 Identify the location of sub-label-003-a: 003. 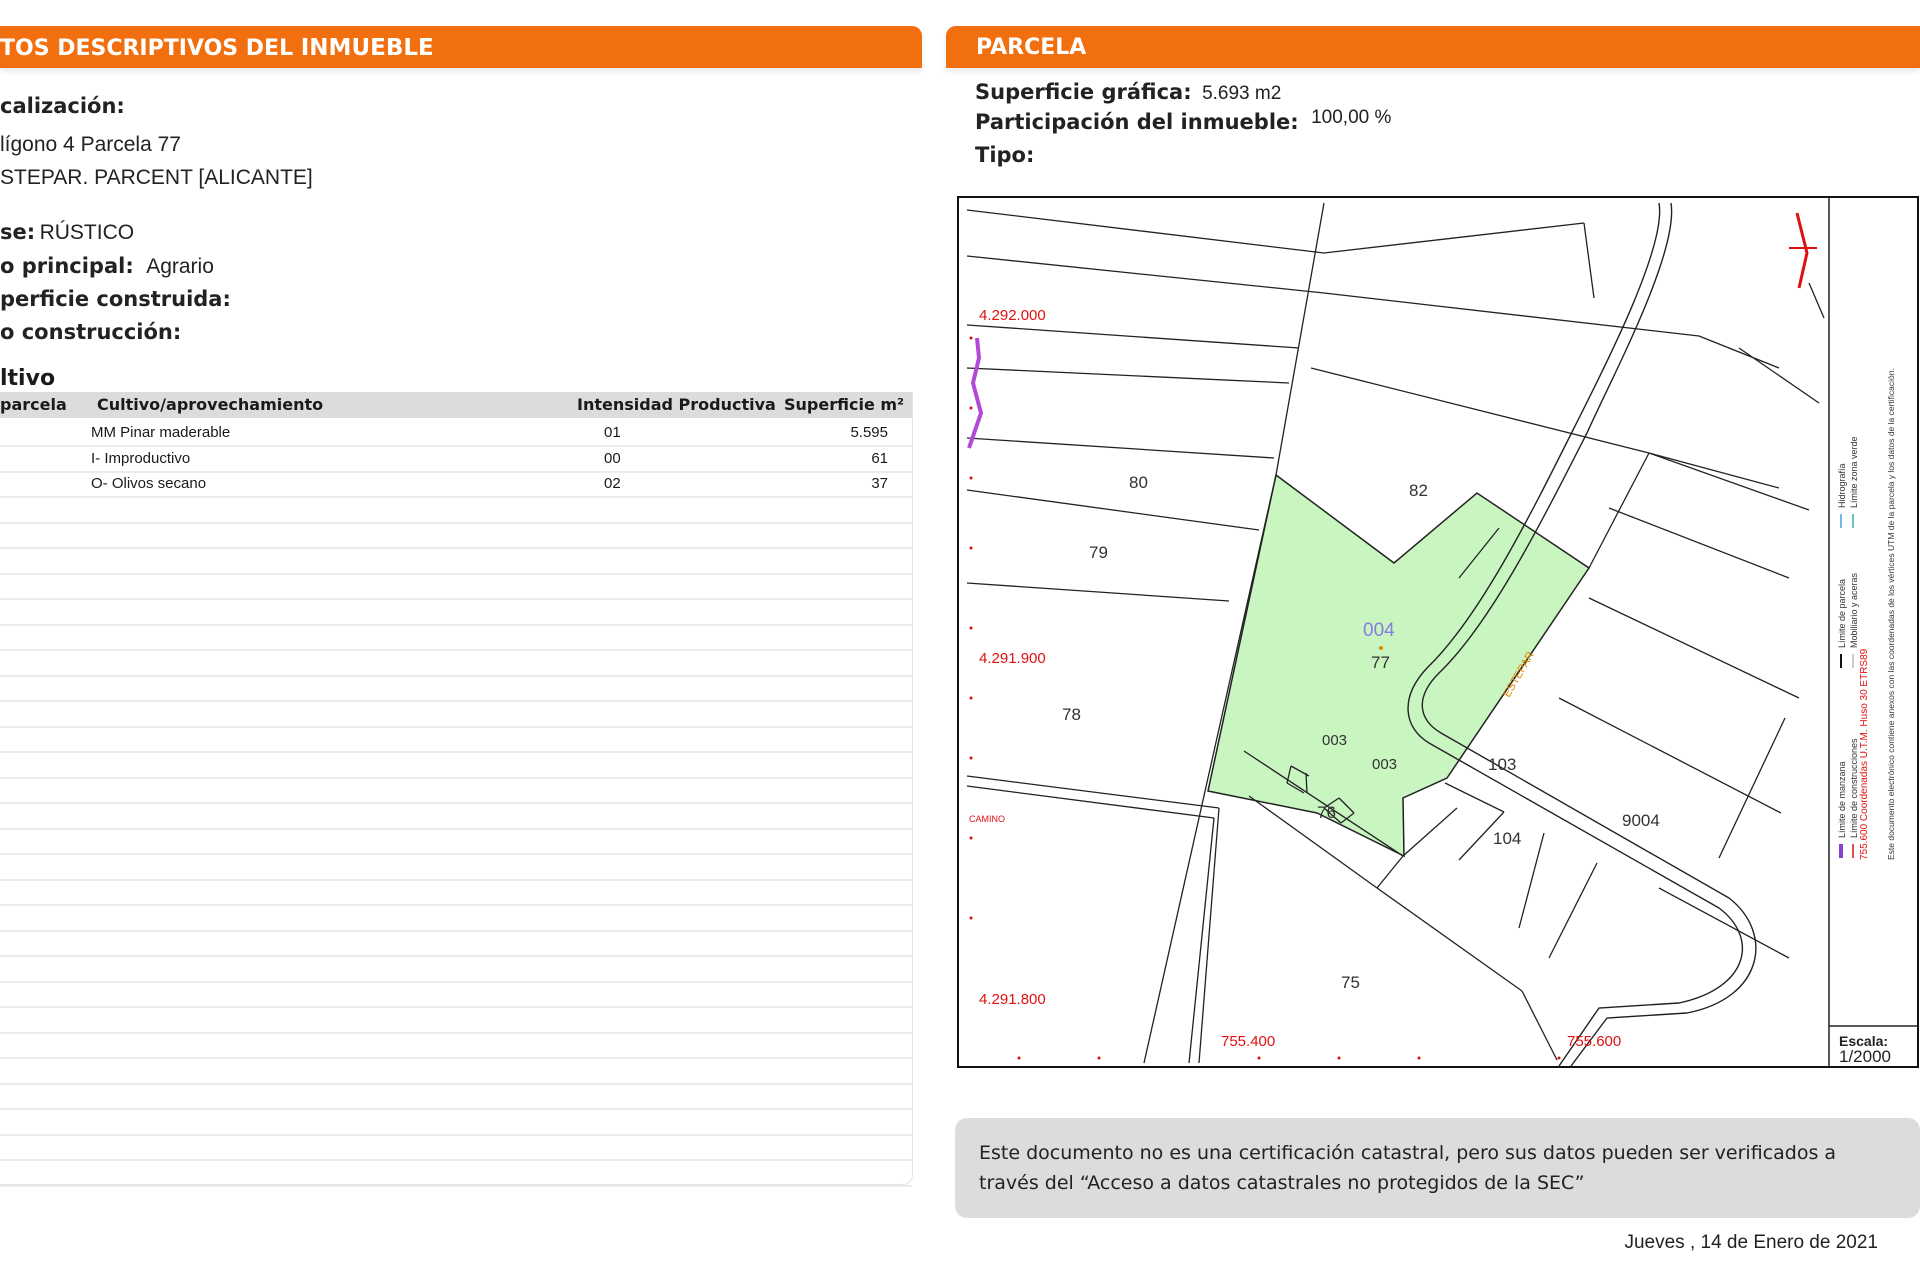
(1334, 740).